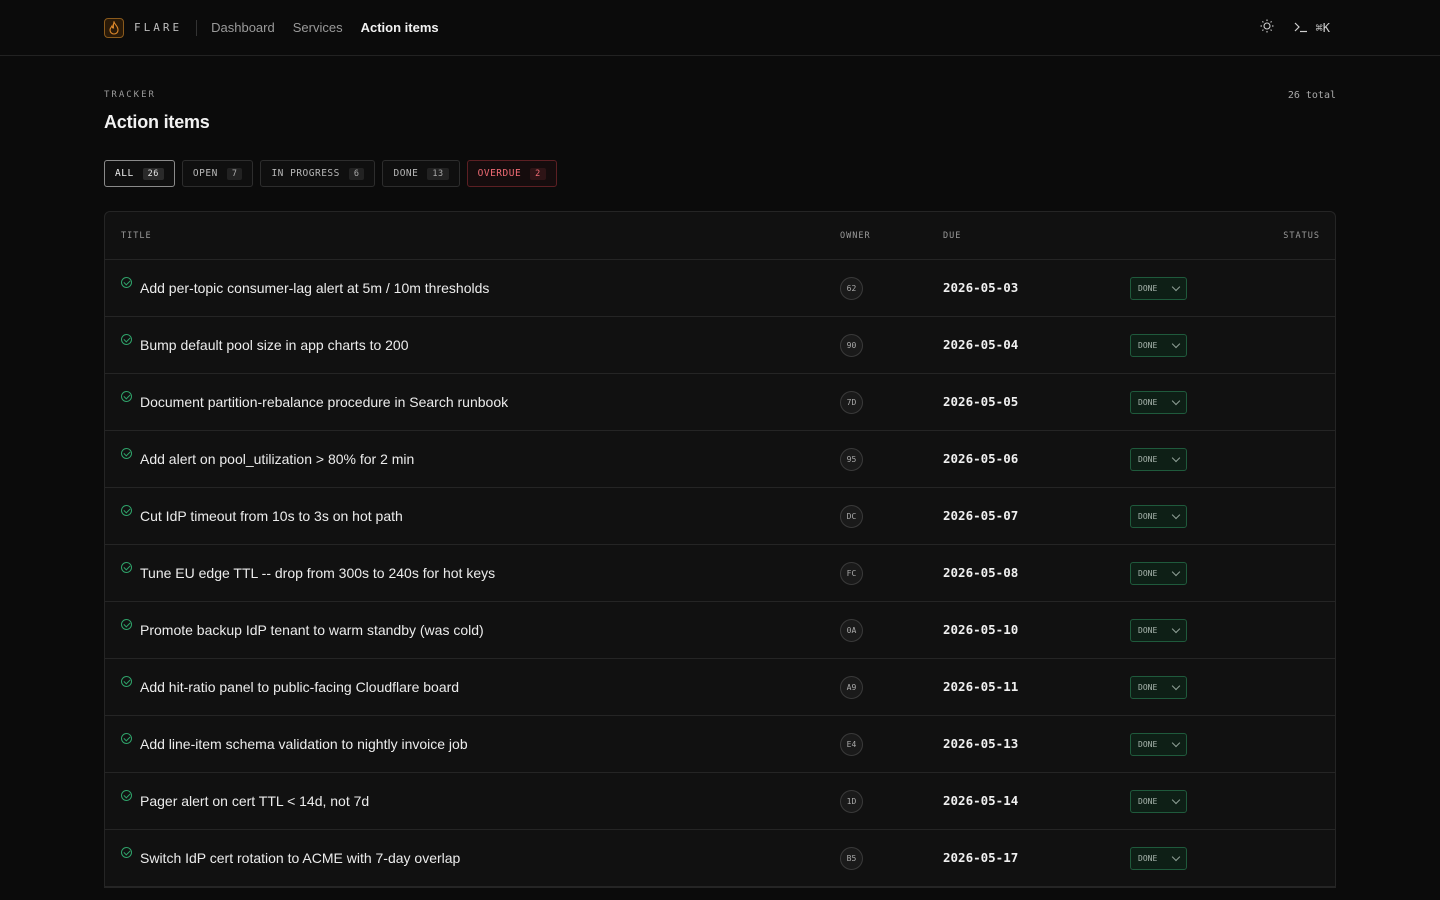 The width and height of the screenshot is (1440, 900). Describe the element at coordinates (851, 687) in the screenshot. I see `owner-avatar: A9` at that location.